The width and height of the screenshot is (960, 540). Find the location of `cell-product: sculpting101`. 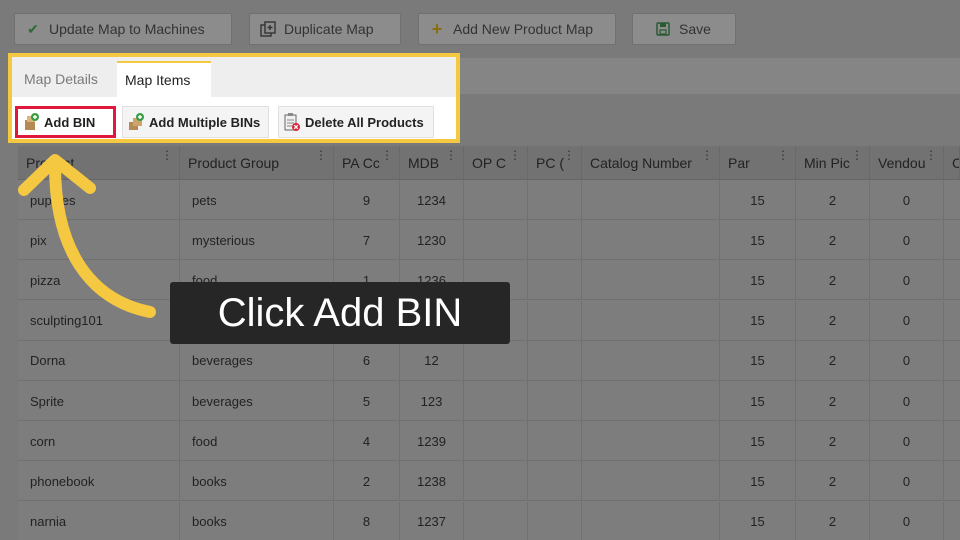

cell-product: sculpting101 is located at coordinates (99, 320).